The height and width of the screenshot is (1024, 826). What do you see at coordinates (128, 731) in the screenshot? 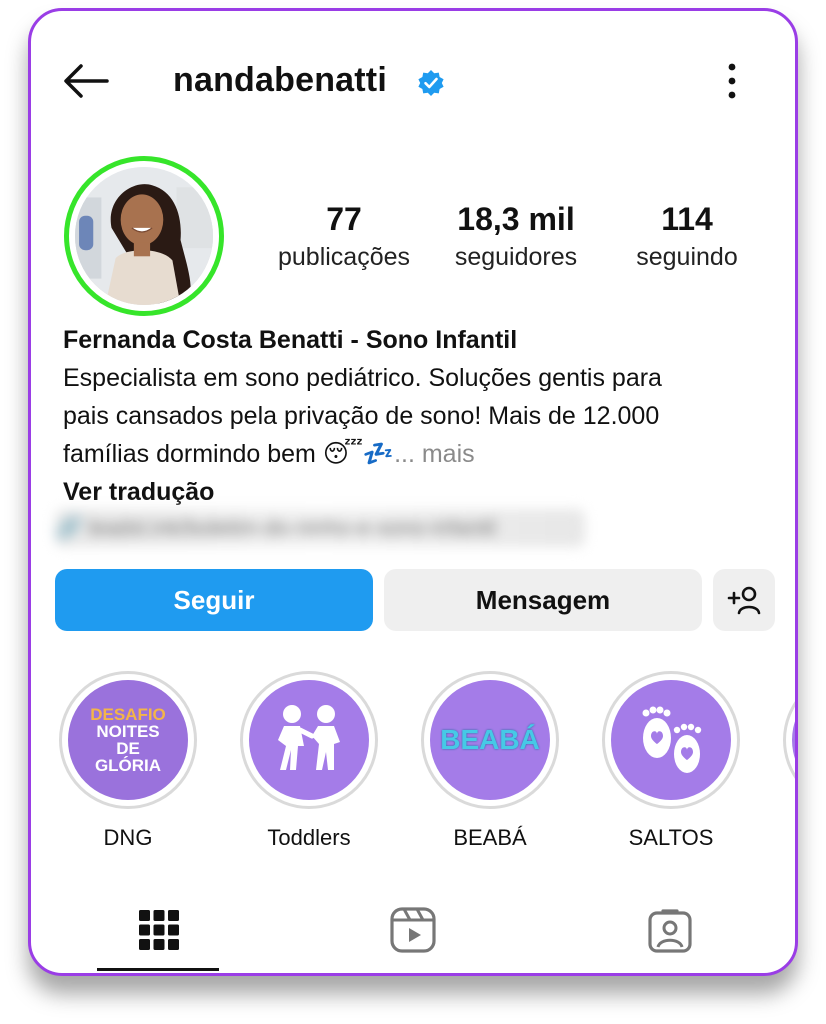
I see `cover-line-2: NOITES` at bounding box center [128, 731].